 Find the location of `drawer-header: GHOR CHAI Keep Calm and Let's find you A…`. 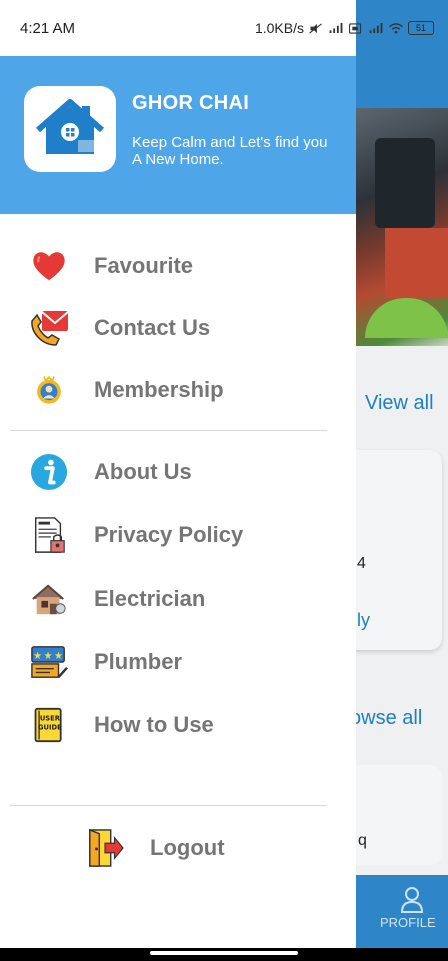

drawer-header: GHOR CHAI Keep Calm and Let's find you A… is located at coordinates (178, 135).